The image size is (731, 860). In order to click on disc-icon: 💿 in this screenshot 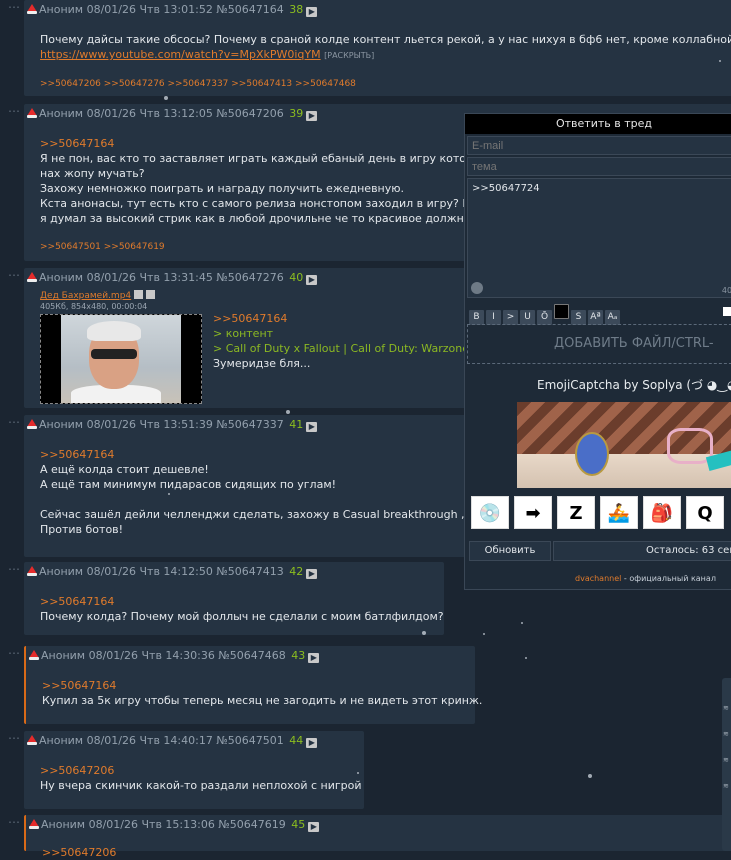, I will do `click(490, 512)`.